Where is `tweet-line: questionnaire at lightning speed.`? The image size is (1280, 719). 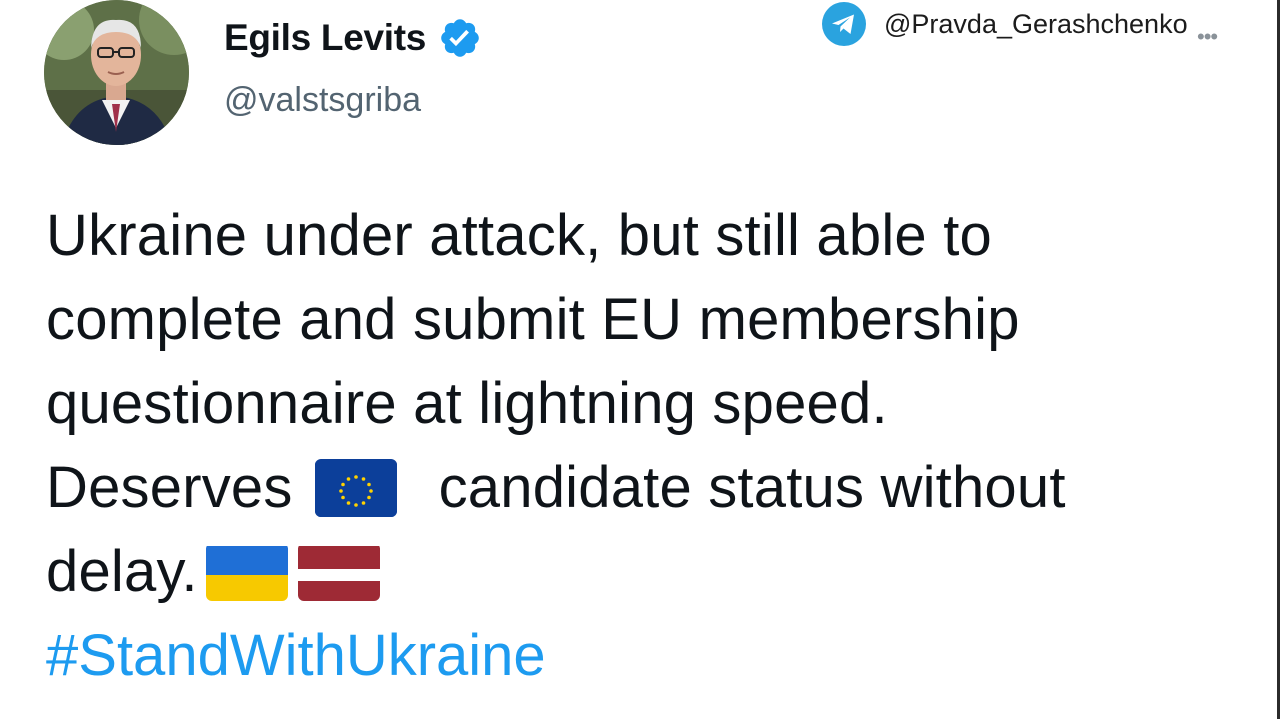 tweet-line: questionnaire at lightning speed. is located at coordinates (467, 403).